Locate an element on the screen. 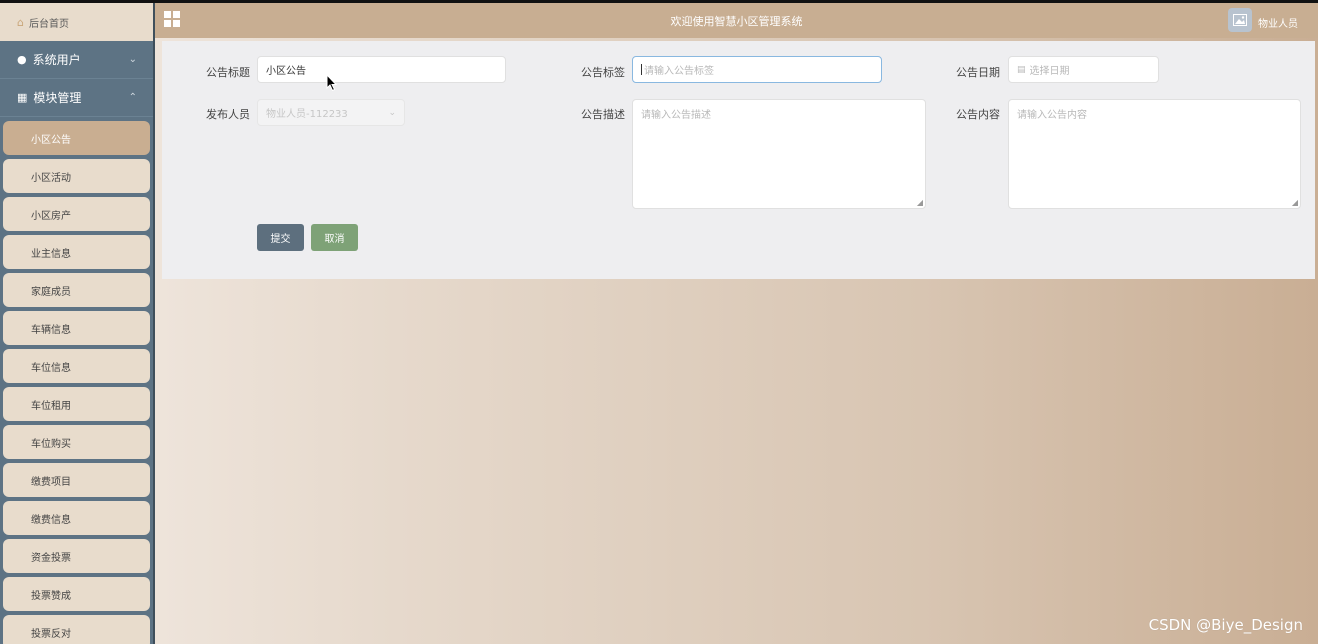 This screenshot has height=644, width=1318. user-name: 物业人员 is located at coordinates (1278, 22).